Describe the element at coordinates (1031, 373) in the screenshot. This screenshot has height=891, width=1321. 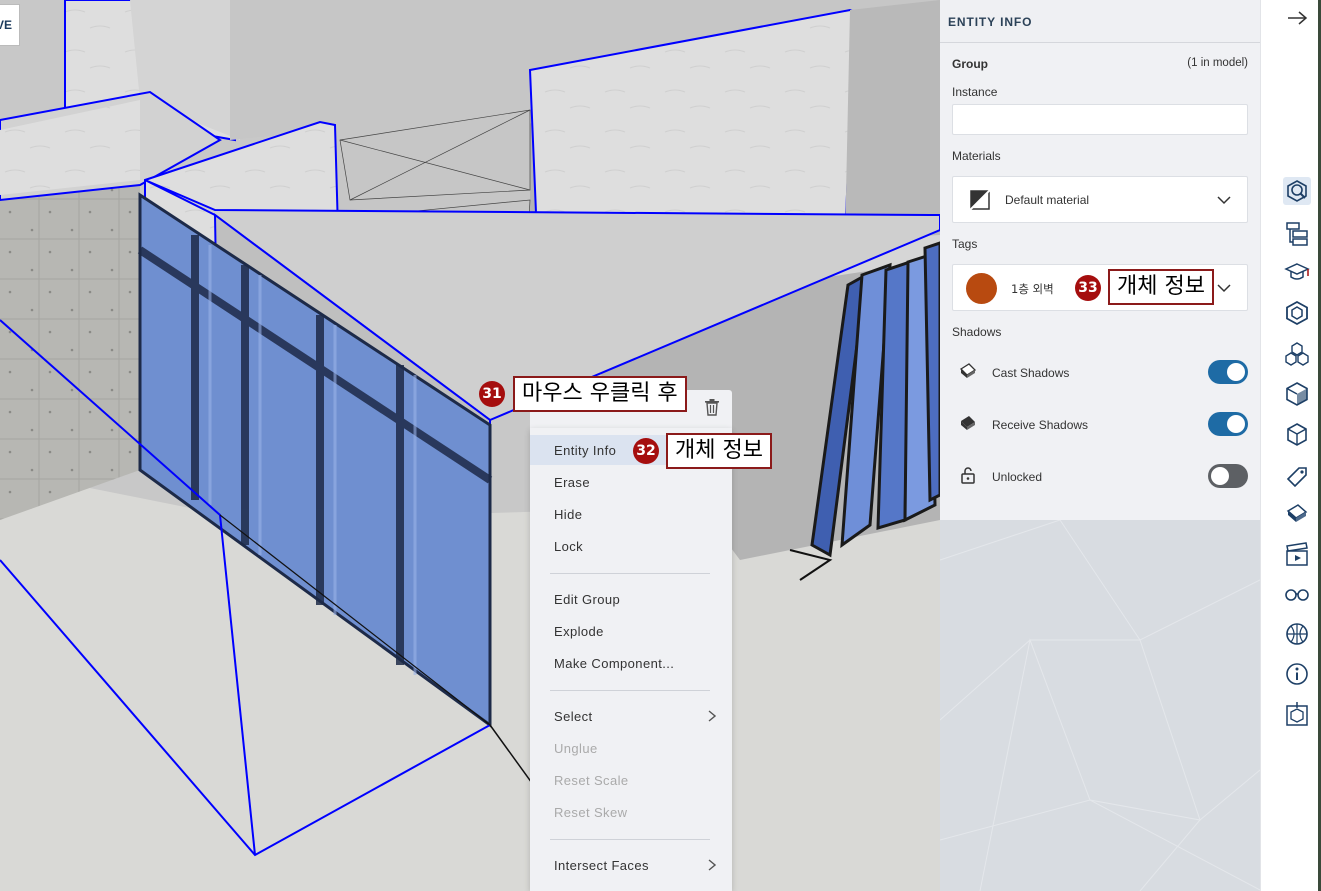
I see `cast-shadows-label: Cast Shadows` at that location.